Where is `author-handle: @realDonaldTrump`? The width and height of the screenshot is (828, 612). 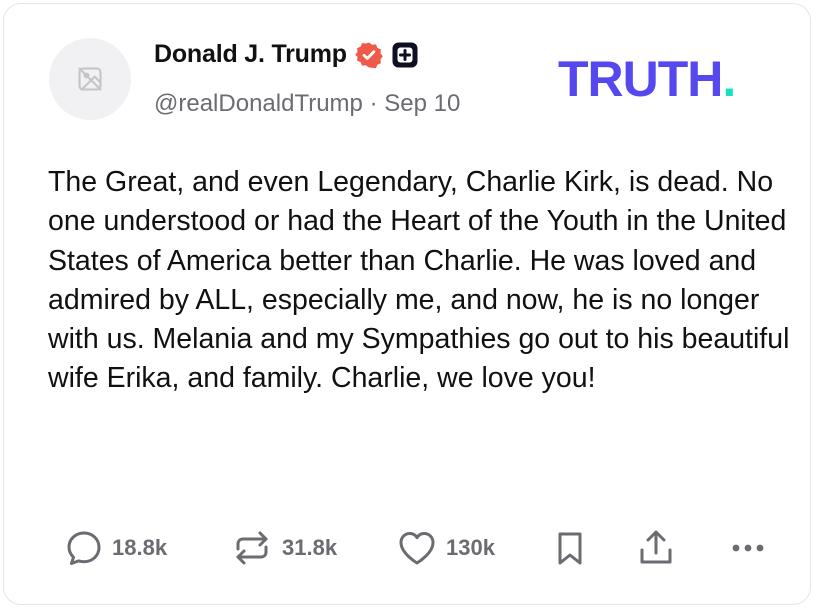
author-handle: @realDonaldTrump is located at coordinates (258, 103).